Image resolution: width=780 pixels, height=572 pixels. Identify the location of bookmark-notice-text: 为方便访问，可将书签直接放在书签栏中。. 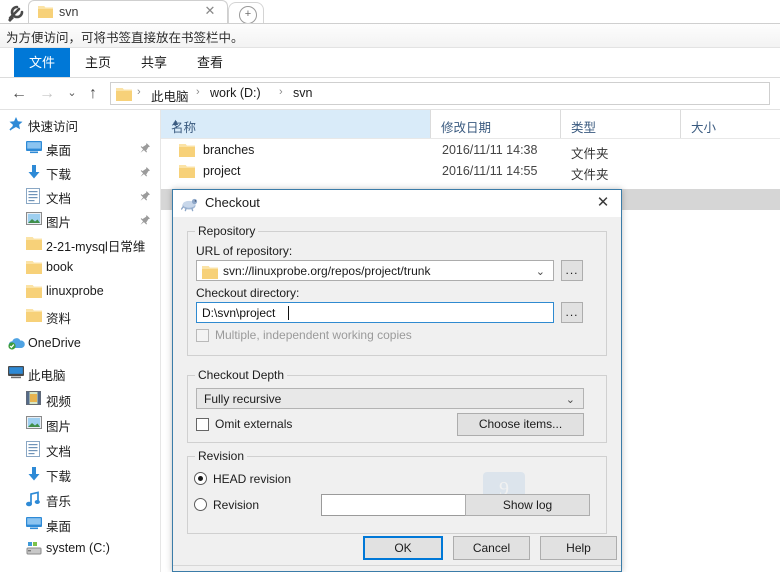
(125, 38).